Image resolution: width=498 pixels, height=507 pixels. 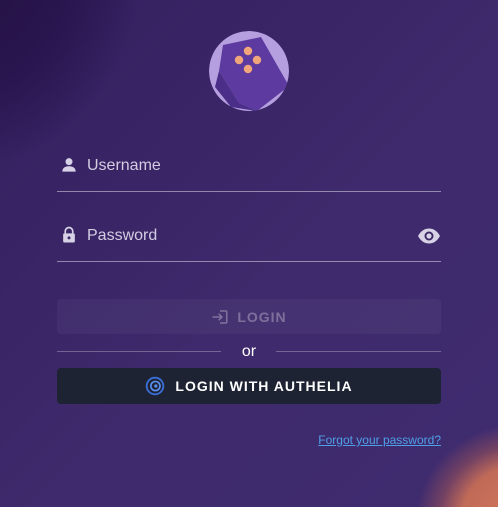 What do you see at coordinates (429, 236) in the screenshot?
I see `eye-icon` at bounding box center [429, 236].